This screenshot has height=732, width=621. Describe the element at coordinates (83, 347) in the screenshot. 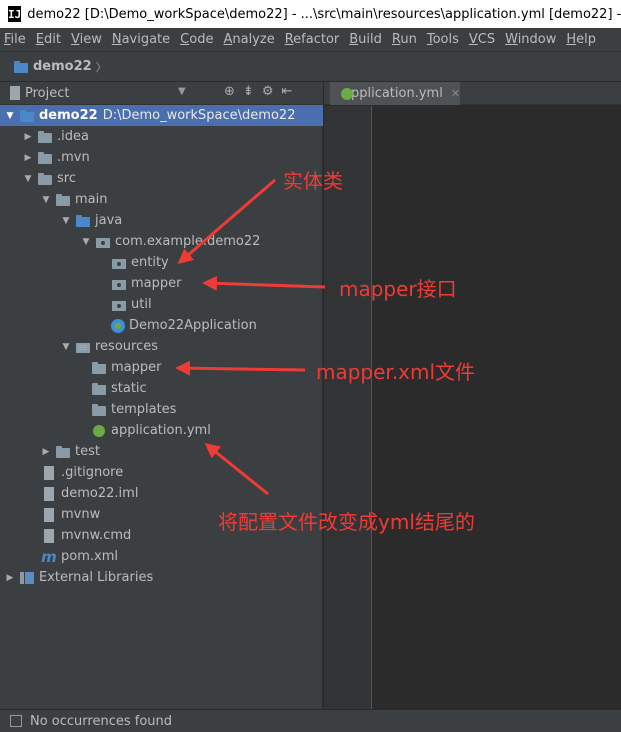

I see `resources-folder-icon` at that location.